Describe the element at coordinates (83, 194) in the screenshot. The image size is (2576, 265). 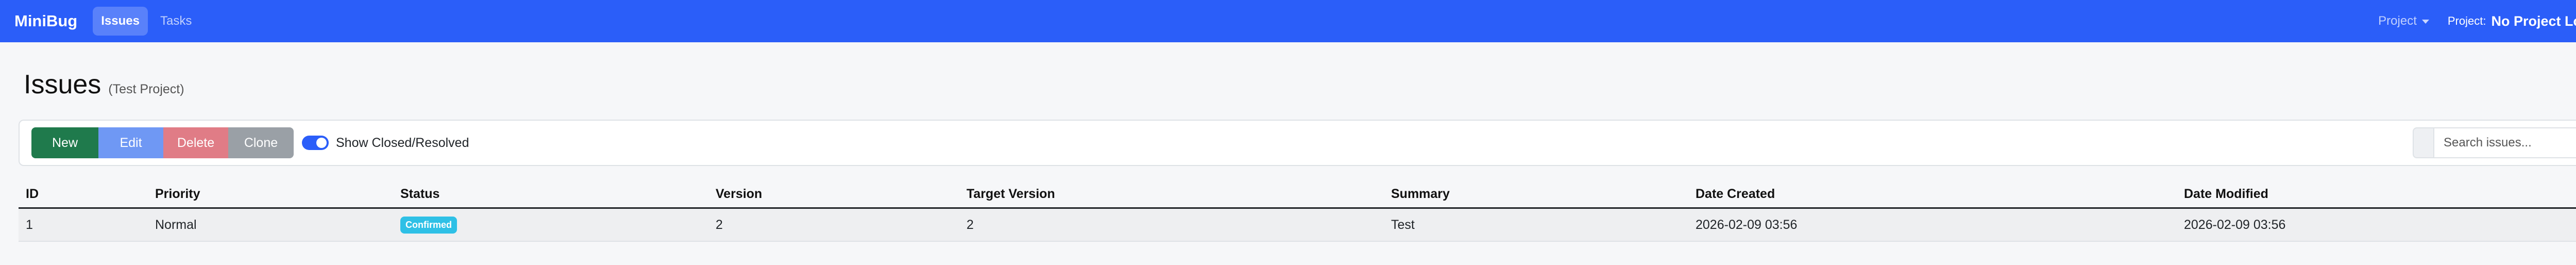
I see `column-header-id: ID` at that location.